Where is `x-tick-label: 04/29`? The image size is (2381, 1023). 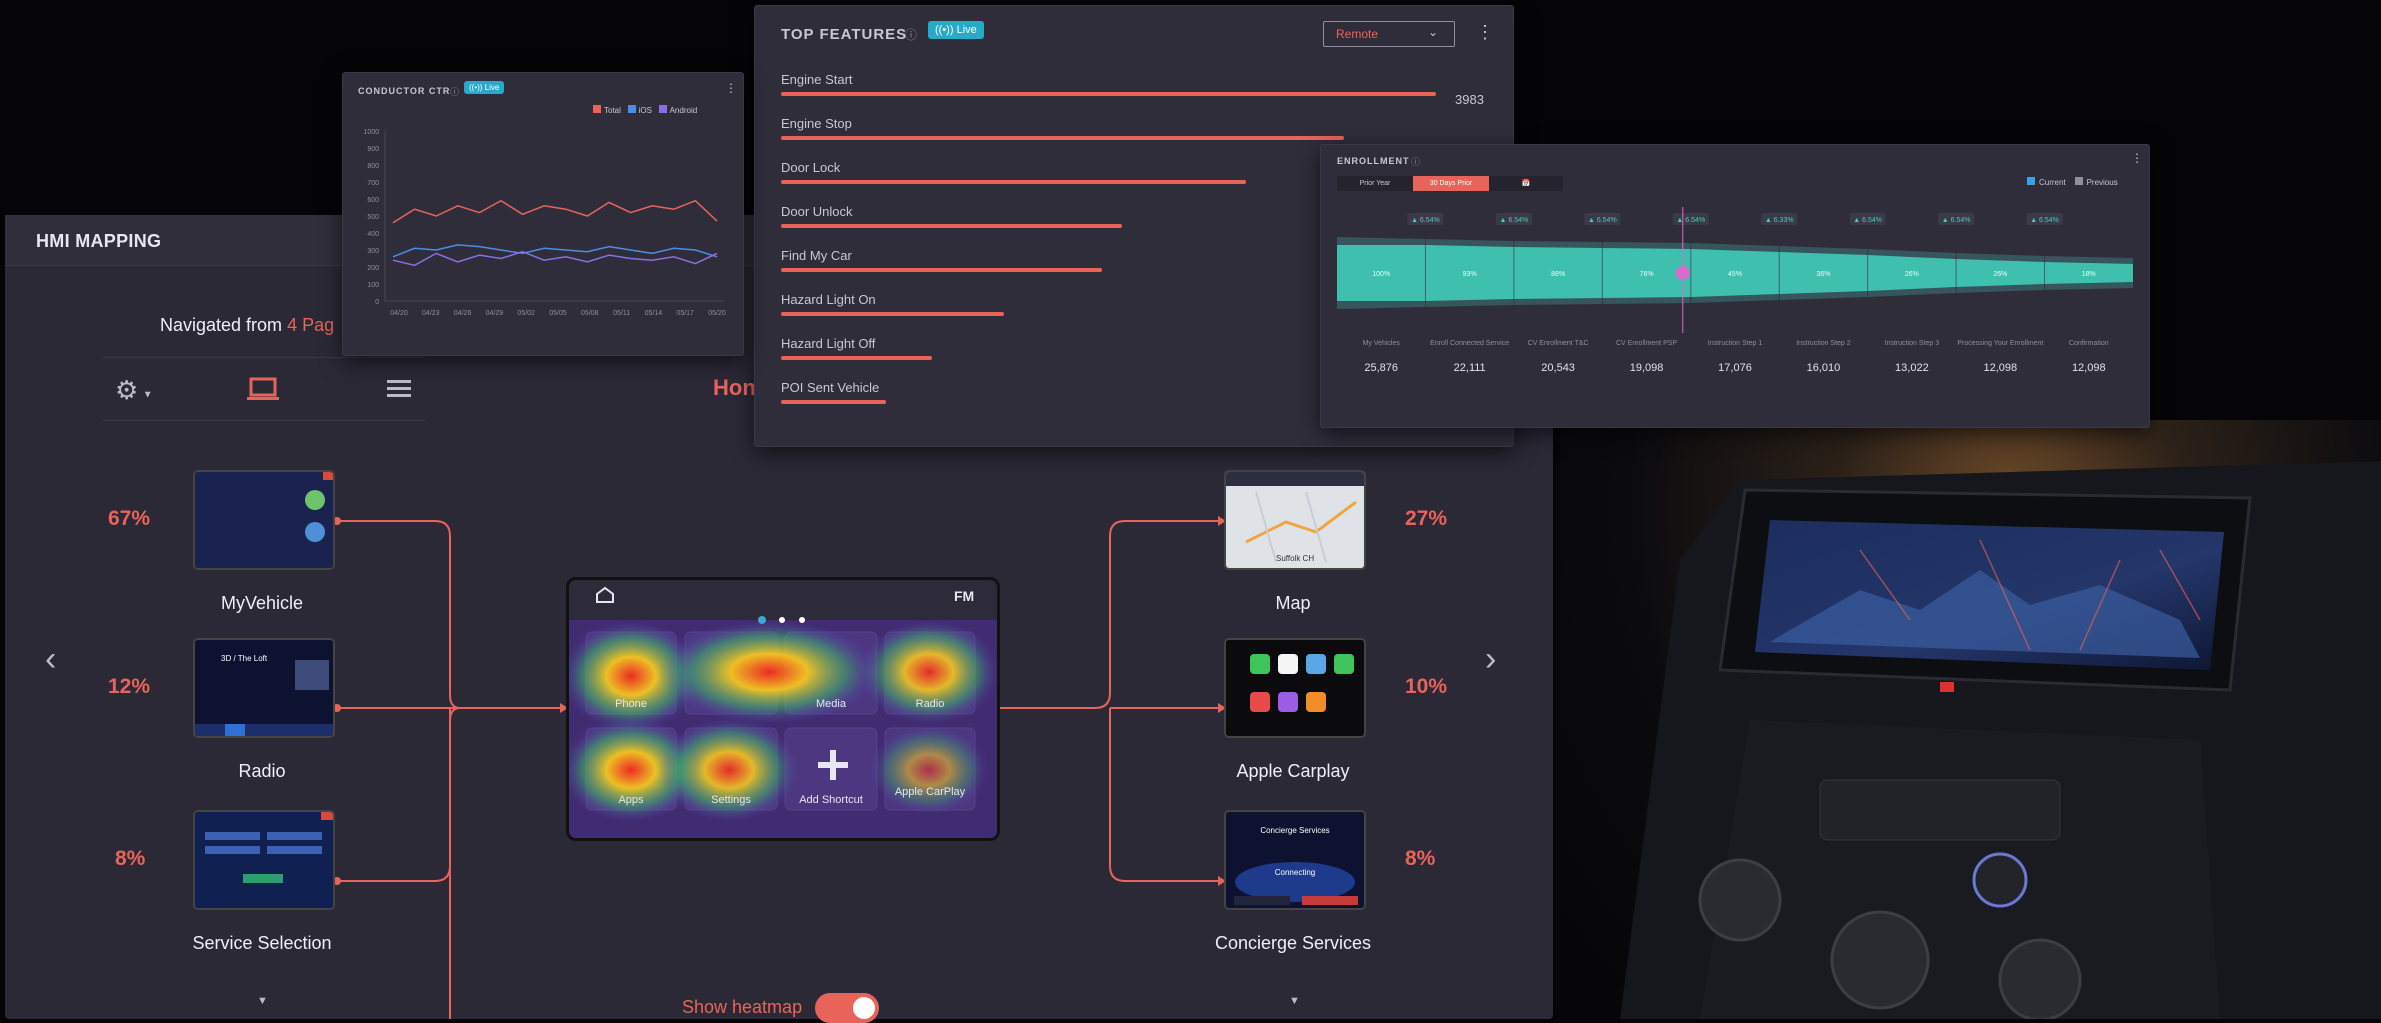 x-tick-label: 04/29 is located at coordinates (495, 313).